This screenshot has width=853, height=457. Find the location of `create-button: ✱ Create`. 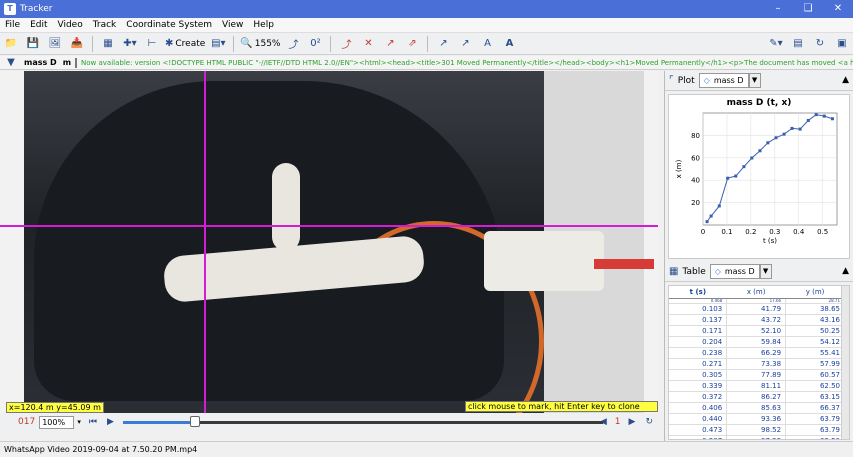

create-button: ✱ Create is located at coordinates (185, 44).